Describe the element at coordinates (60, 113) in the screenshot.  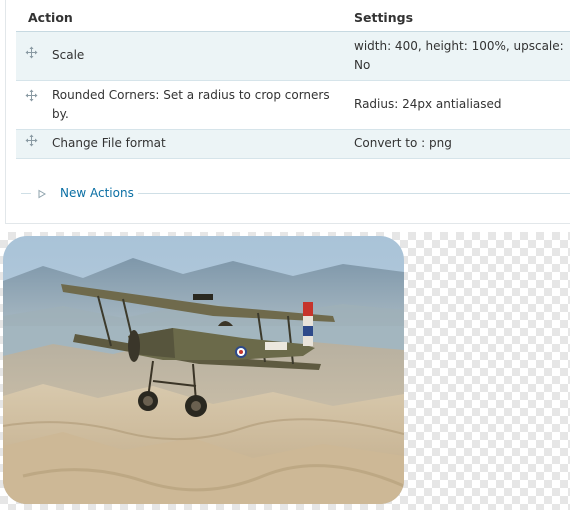
I see `name-line: by.` at that location.